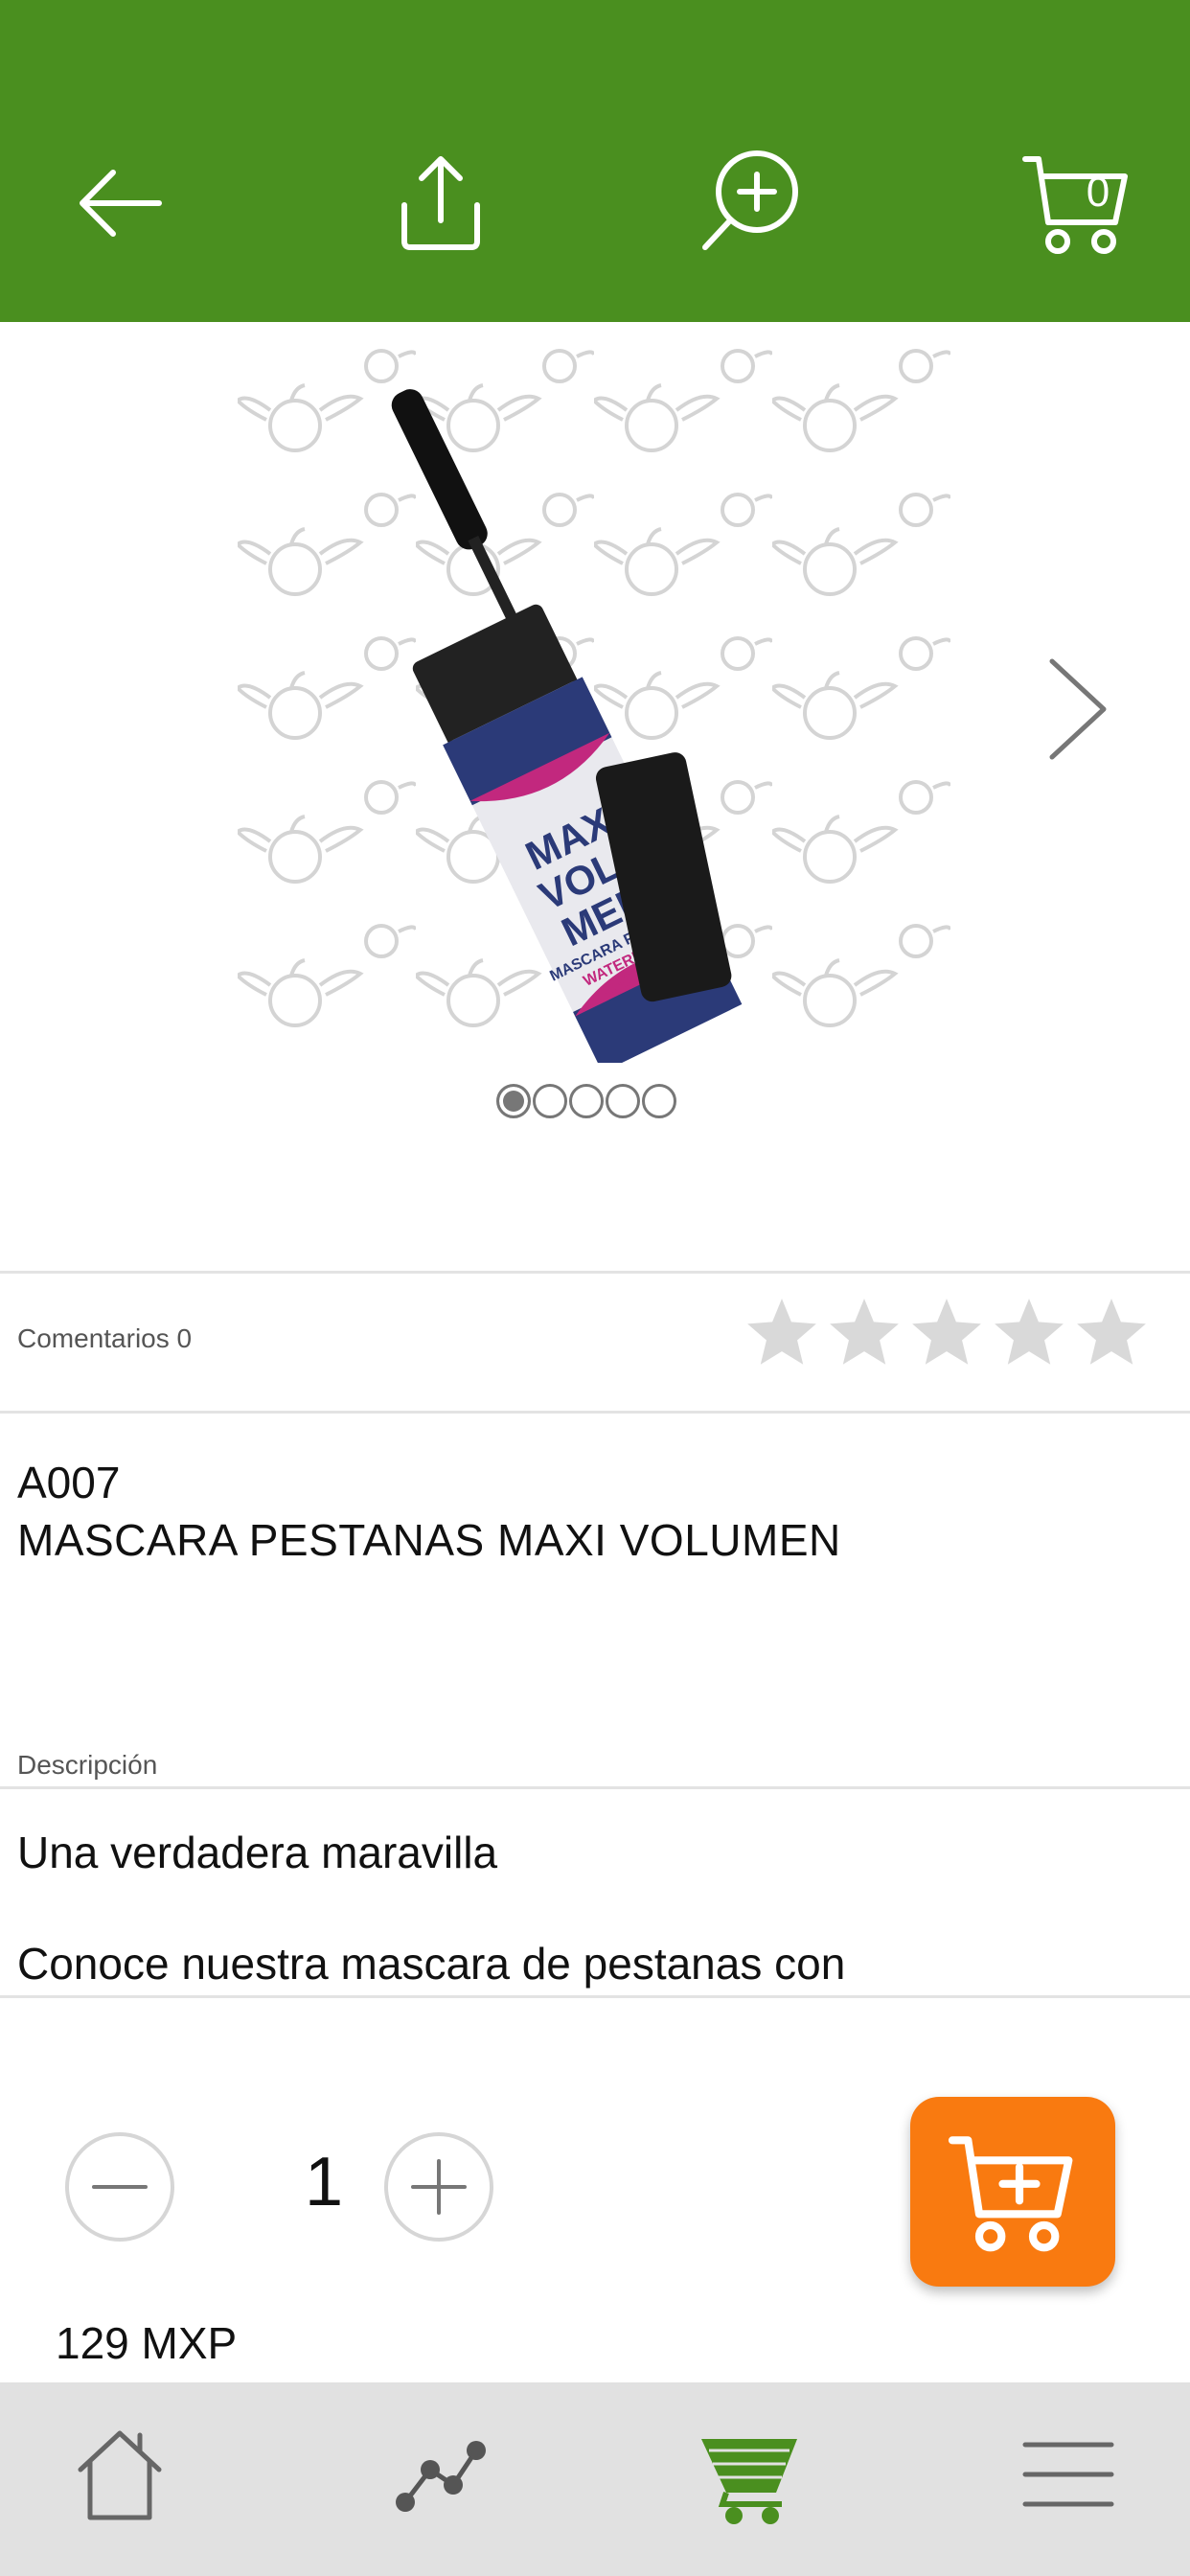 The image size is (1190, 2576). I want to click on minus-icon, so click(120, 2187).